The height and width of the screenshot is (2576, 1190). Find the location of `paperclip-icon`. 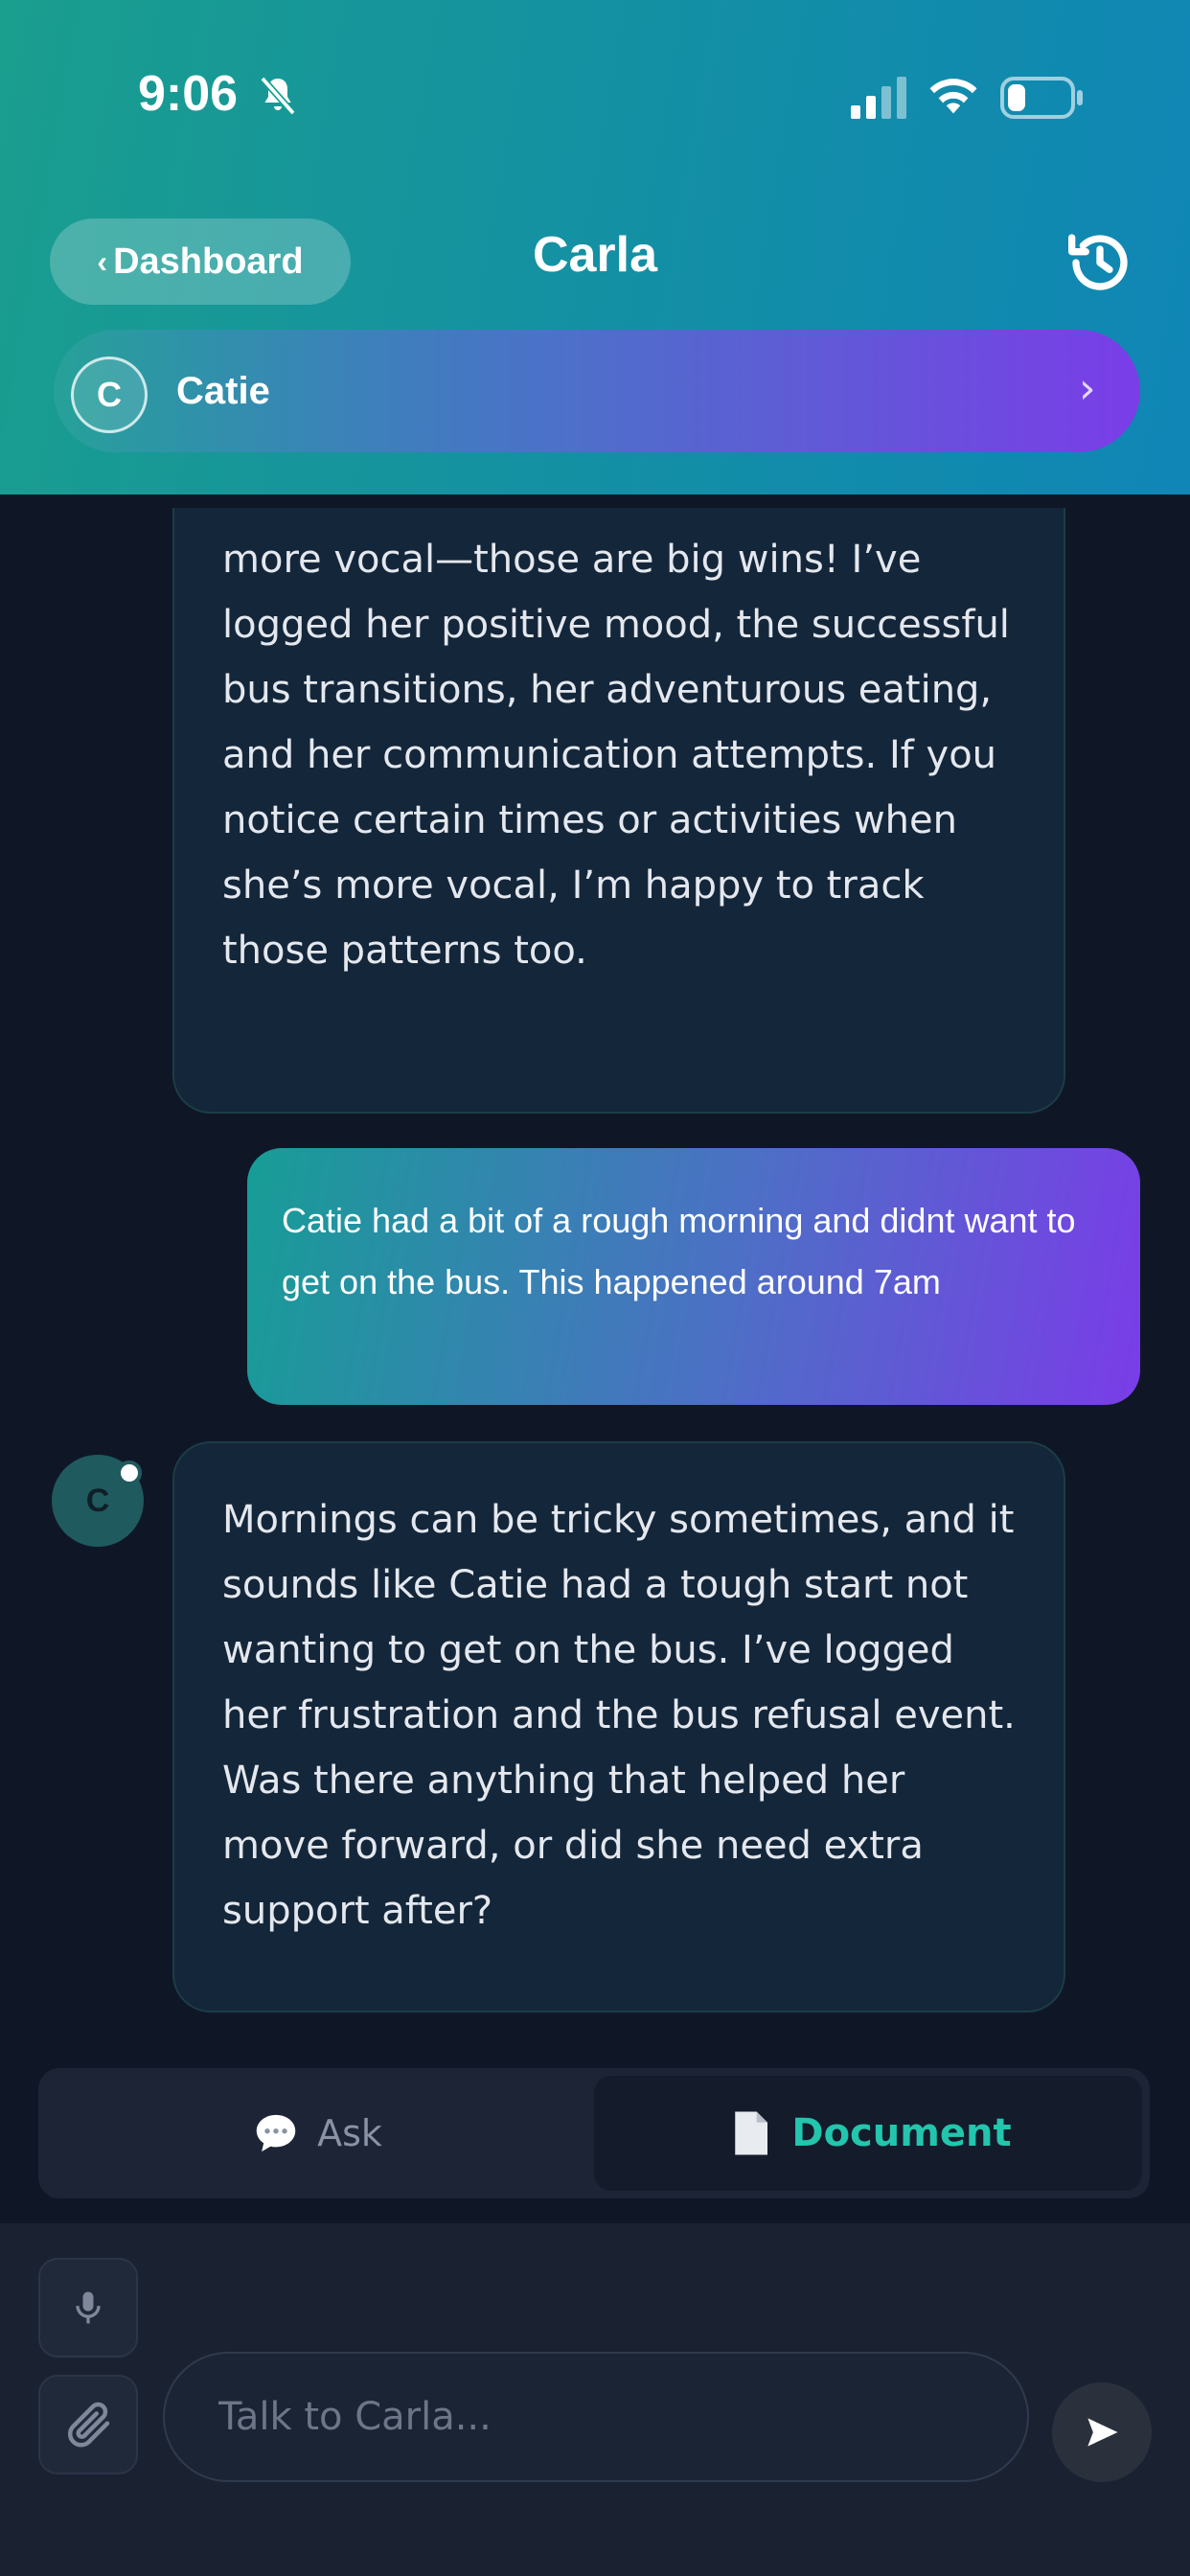

paperclip-icon is located at coordinates (89, 2425).